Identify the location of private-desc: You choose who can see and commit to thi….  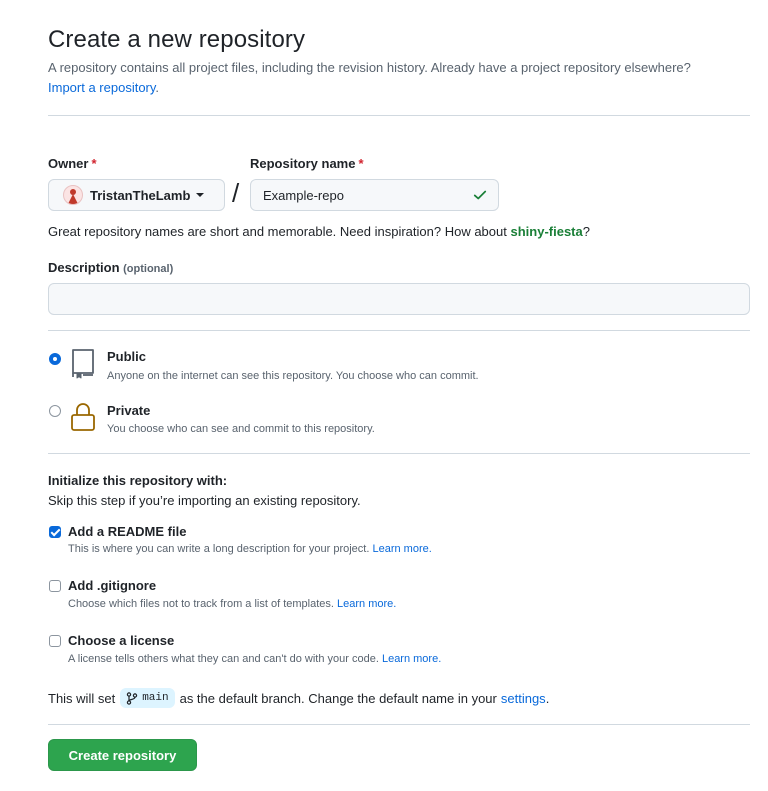
(241, 429).